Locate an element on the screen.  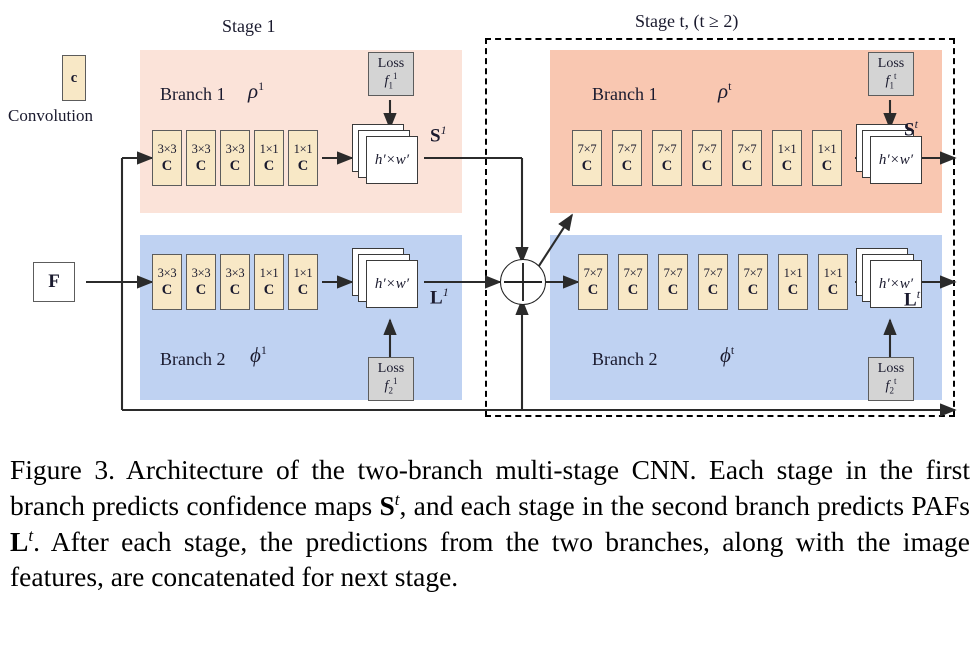
loss-function: f2t is located at coordinates (891, 385).